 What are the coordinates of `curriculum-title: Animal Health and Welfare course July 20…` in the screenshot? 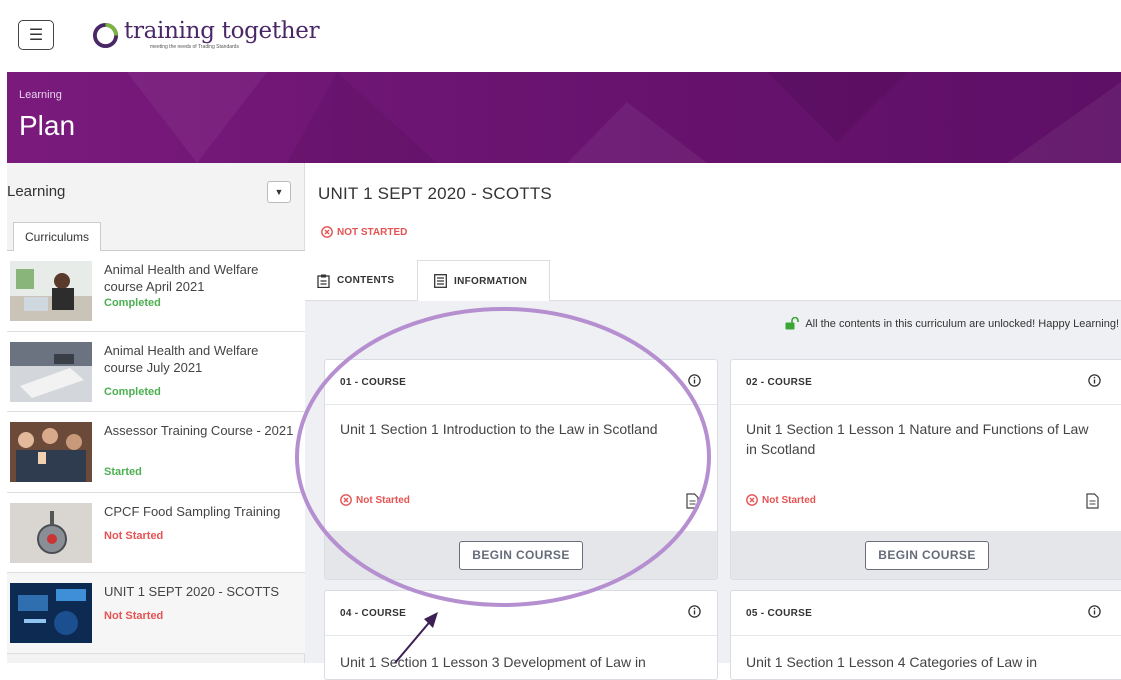 It's located at (181, 358).